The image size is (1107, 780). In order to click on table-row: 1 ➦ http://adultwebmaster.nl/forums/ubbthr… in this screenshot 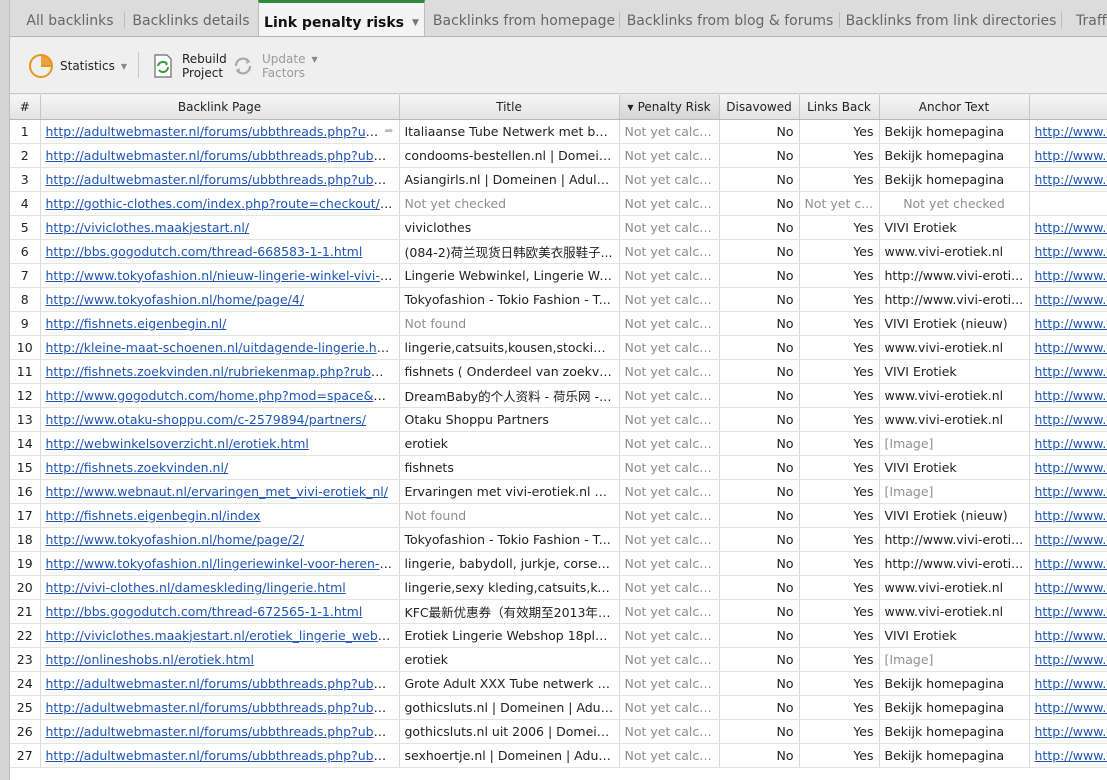, I will do `click(558, 131)`.